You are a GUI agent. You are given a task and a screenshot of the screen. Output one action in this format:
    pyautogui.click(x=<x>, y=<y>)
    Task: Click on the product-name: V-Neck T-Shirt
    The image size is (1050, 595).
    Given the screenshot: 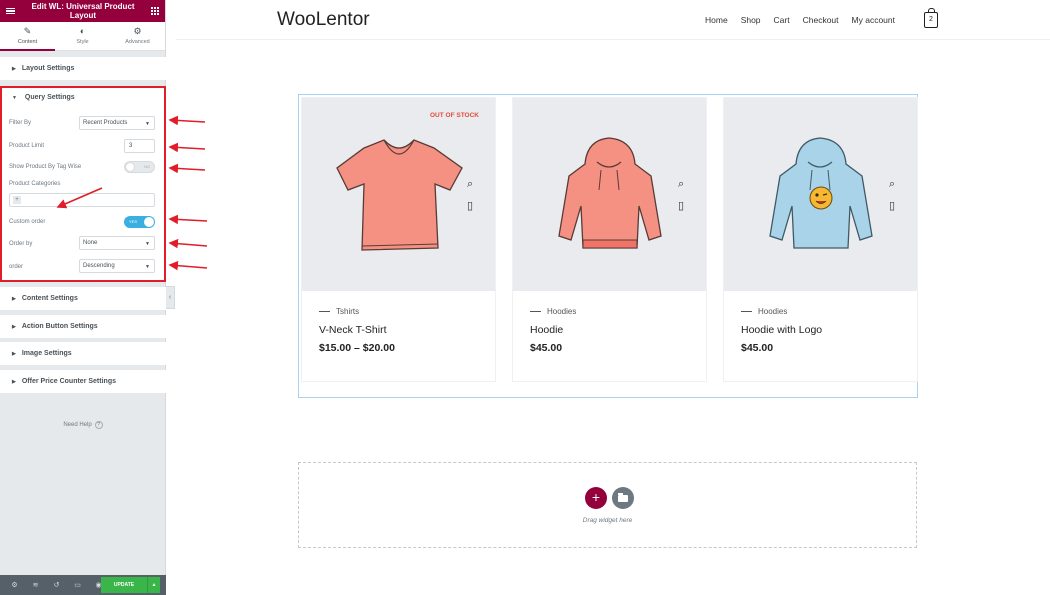 What is the action you would take?
    pyautogui.click(x=353, y=330)
    